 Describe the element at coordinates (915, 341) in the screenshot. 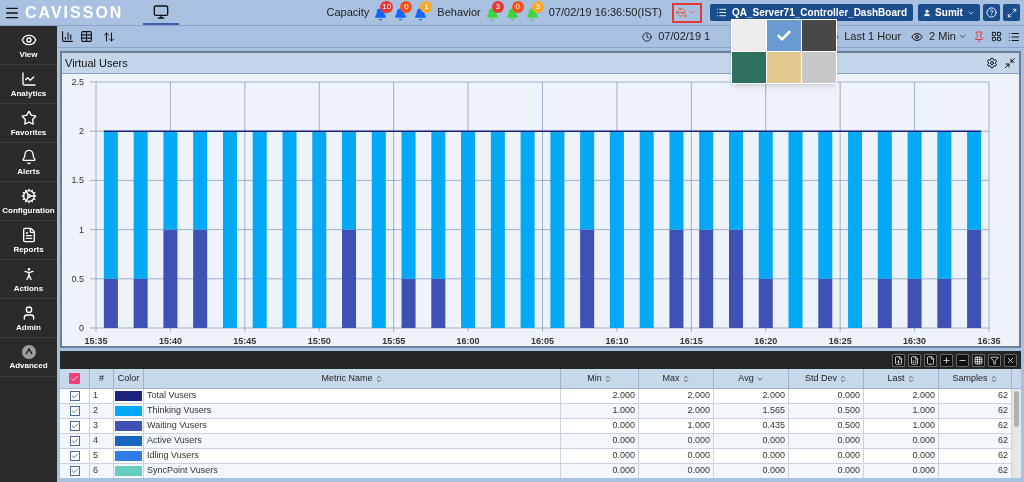

I see `x-axis-label: 16:30` at that location.